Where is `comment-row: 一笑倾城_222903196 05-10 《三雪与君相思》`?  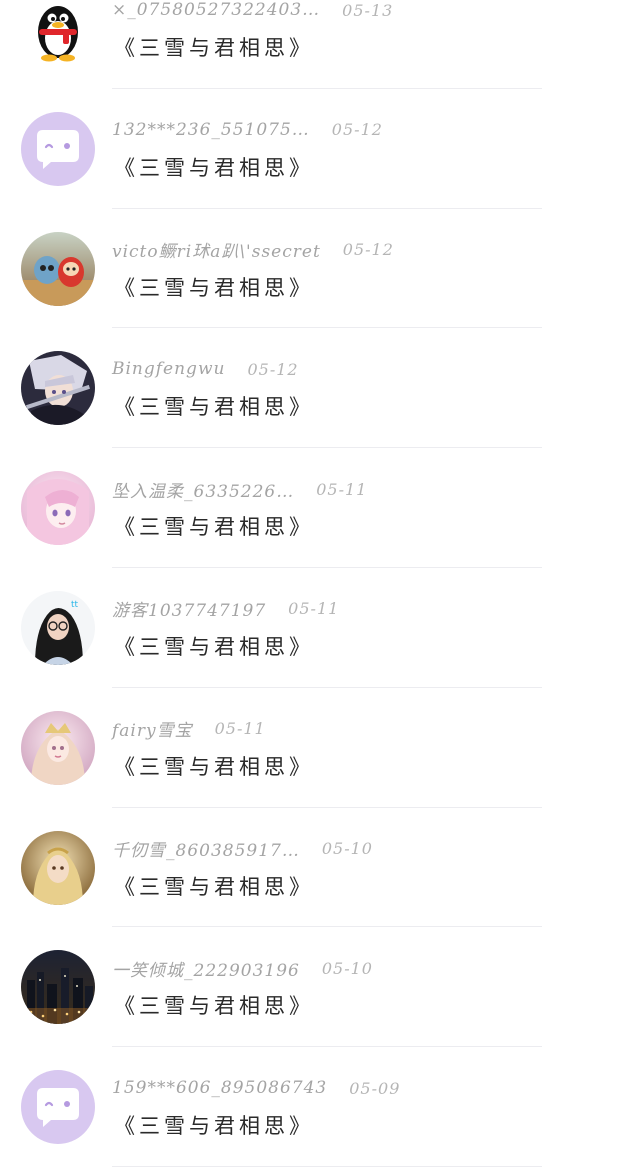 comment-row: 一笑倾城_222903196 05-10 《三雪与君相思》 is located at coordinates (320, 987).